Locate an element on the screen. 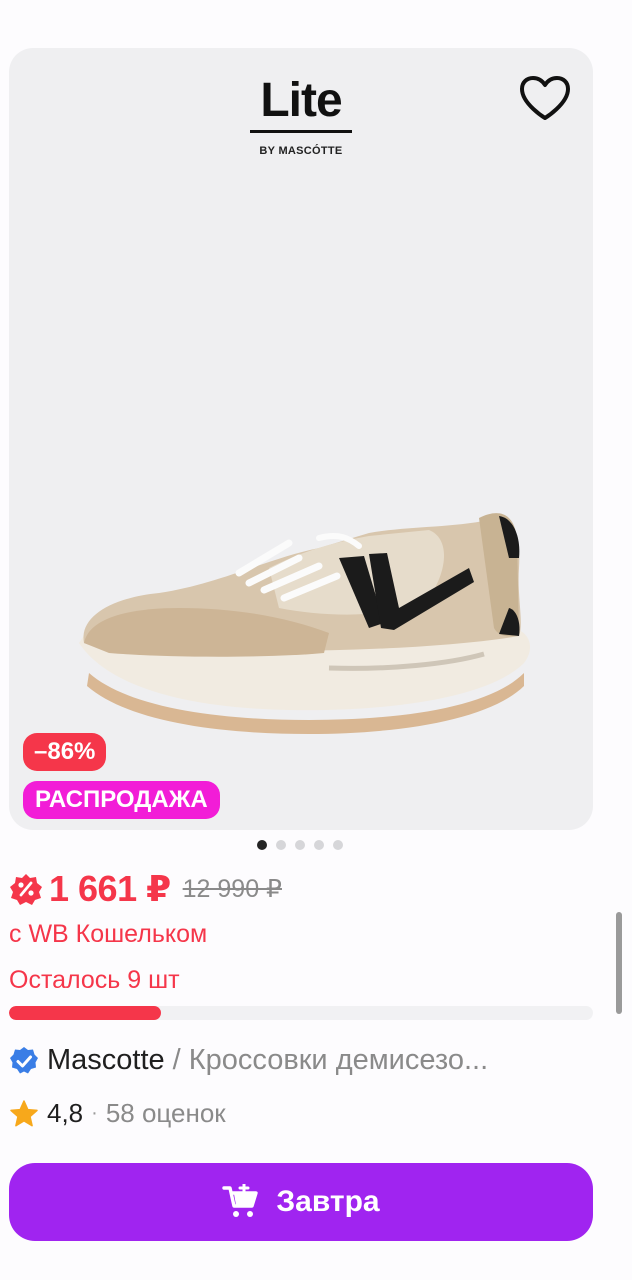 This screenshot has height=1280, width=632. brand-logo-wordmark: Lite is located at coordinates (301, 100).